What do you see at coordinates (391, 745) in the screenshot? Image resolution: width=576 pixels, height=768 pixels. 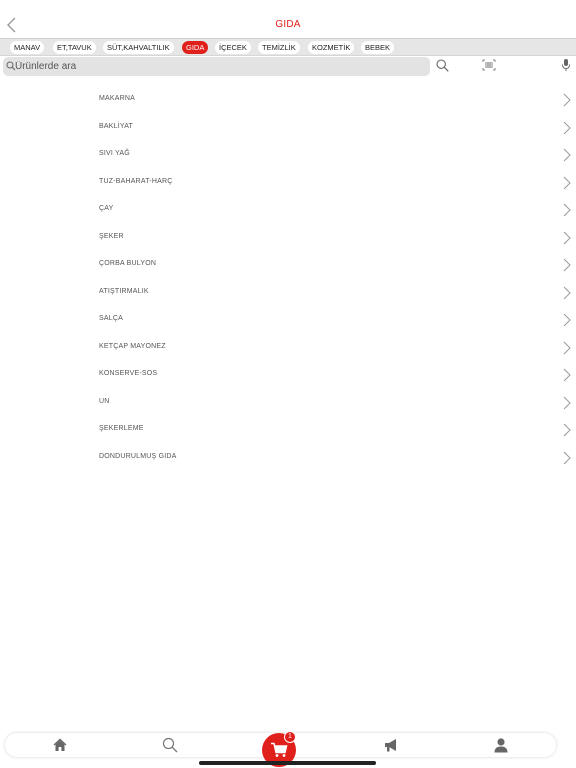 I see `megaphone-icon` at bounding box center [391, 745].